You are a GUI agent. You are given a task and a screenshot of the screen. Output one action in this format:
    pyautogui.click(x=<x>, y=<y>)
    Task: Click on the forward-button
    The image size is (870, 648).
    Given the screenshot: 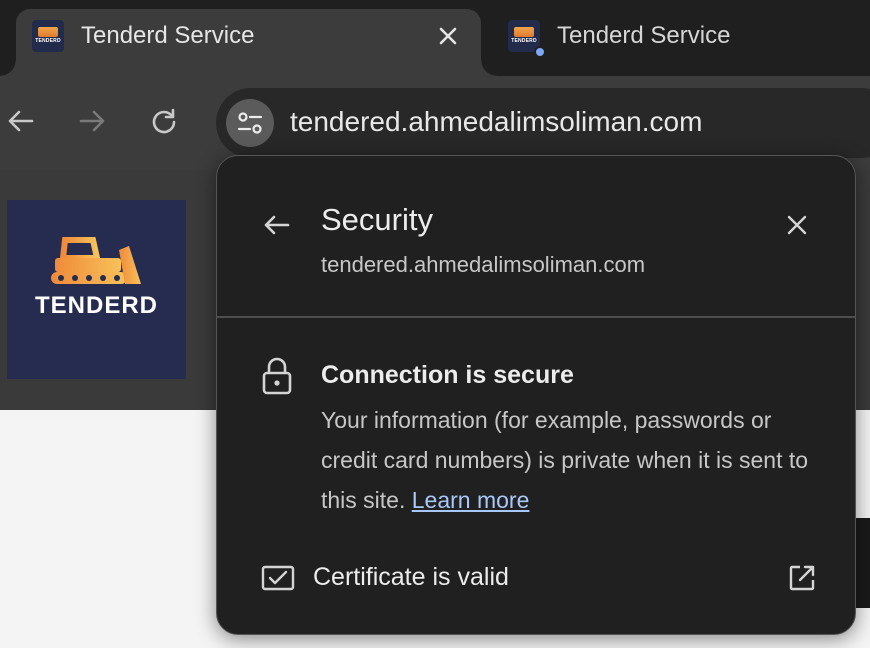 What is the action you would take?
    pyautogui.click(x=92, y=121)
    